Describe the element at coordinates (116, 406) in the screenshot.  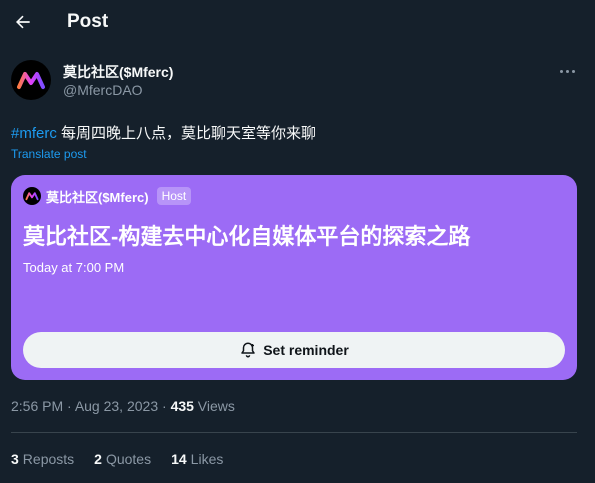
I see `post-date: Aug 23, 2023` at that location.